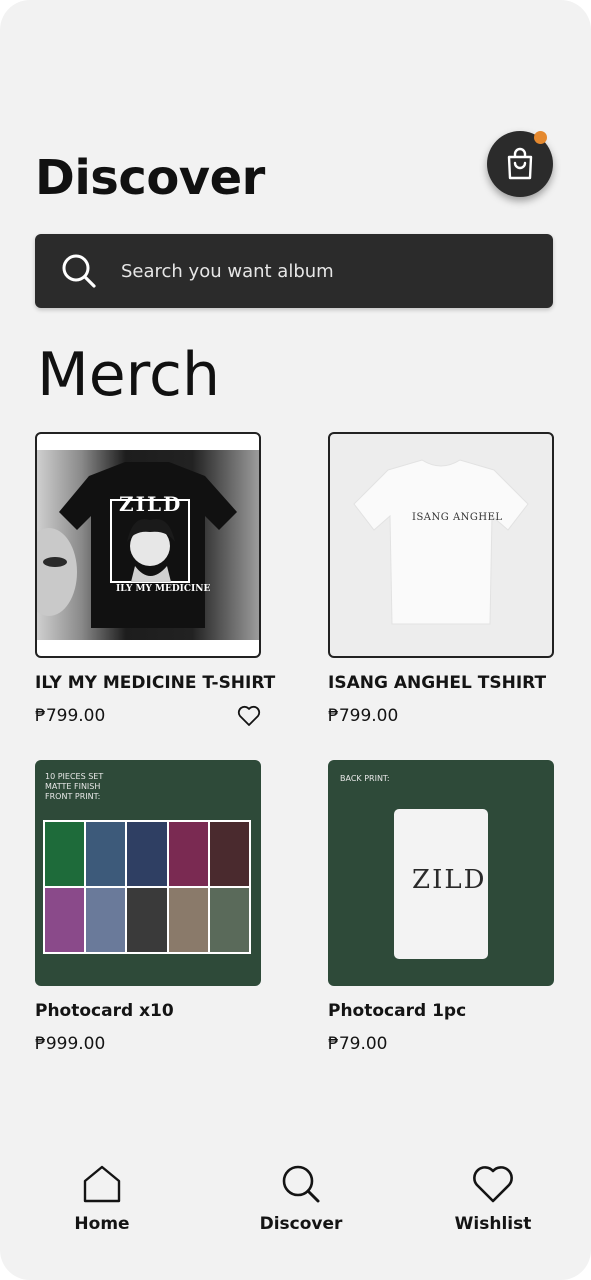  I want to click on shirt-band-text: ZILD, so click(151, 504).